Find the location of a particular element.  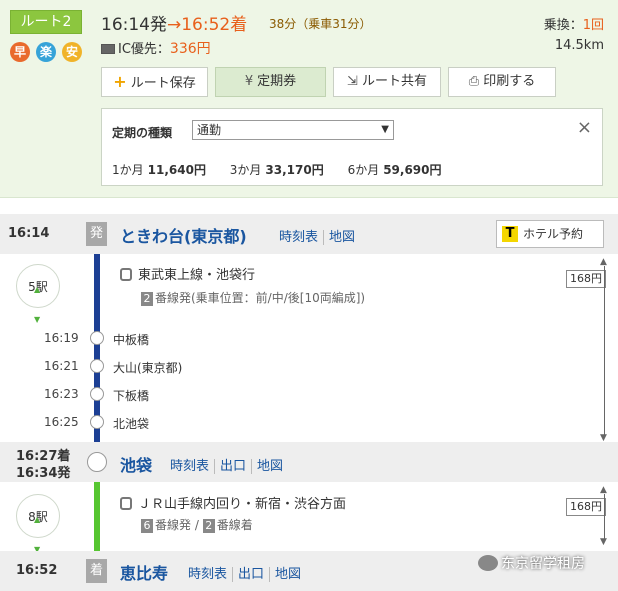

triangle-down-icon: ▼ is located at coordinates (37, 319).